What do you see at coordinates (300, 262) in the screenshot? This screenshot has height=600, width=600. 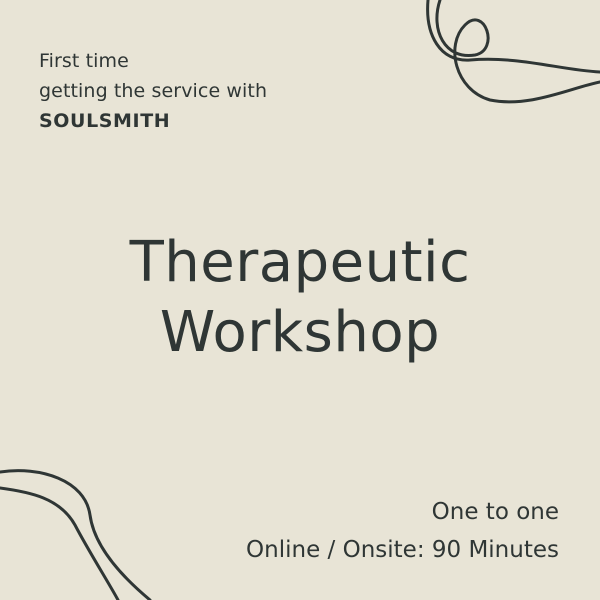 I see `title-line-1: Therapeutic` at bounding box center [300, 262].